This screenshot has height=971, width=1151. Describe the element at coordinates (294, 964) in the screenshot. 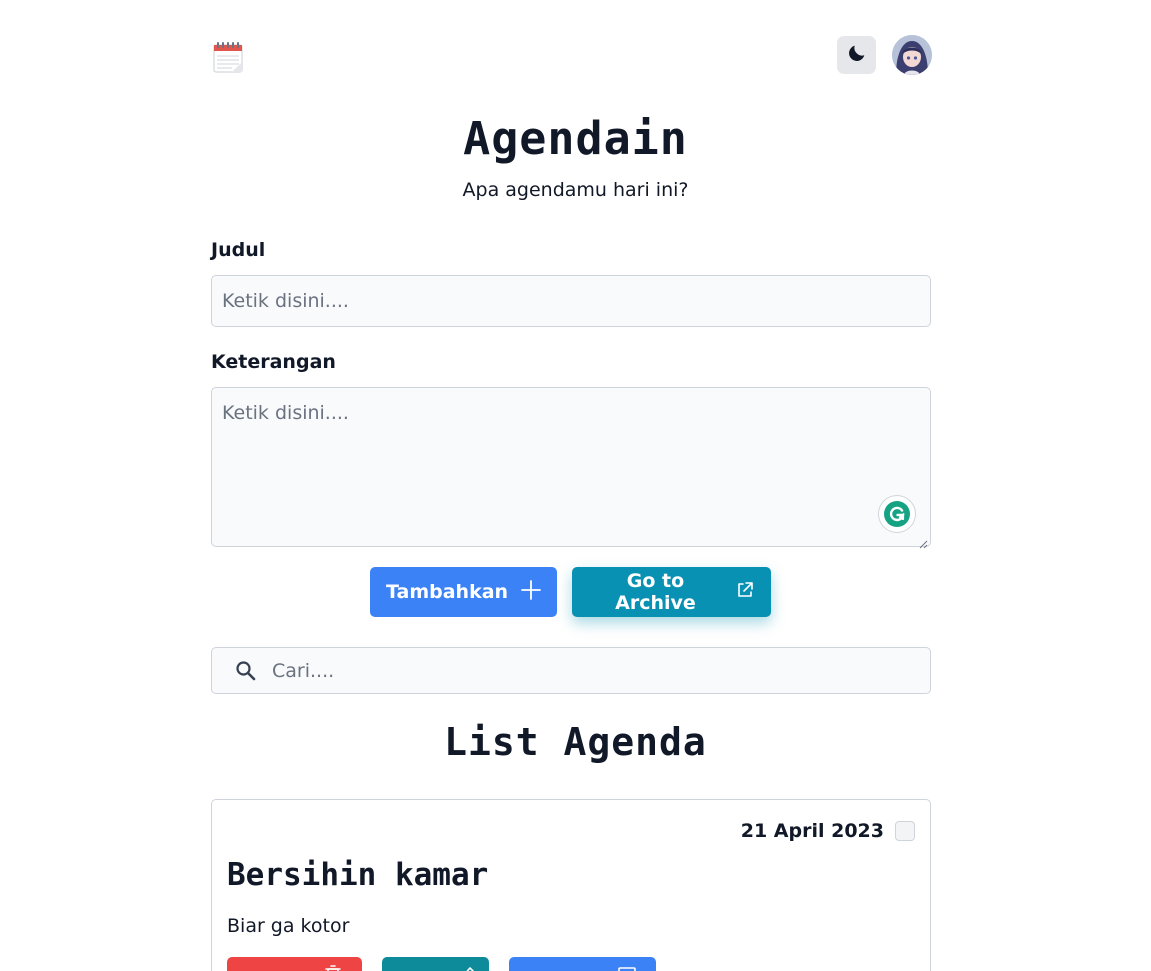

I see `delete-agenda-button` at that location.